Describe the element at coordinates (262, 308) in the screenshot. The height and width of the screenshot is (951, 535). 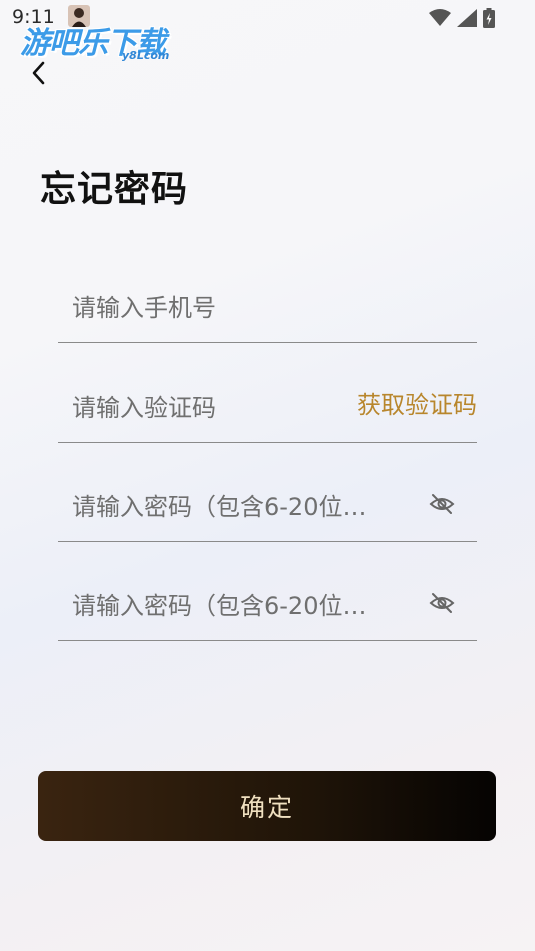
I see `phone-input` at that location.